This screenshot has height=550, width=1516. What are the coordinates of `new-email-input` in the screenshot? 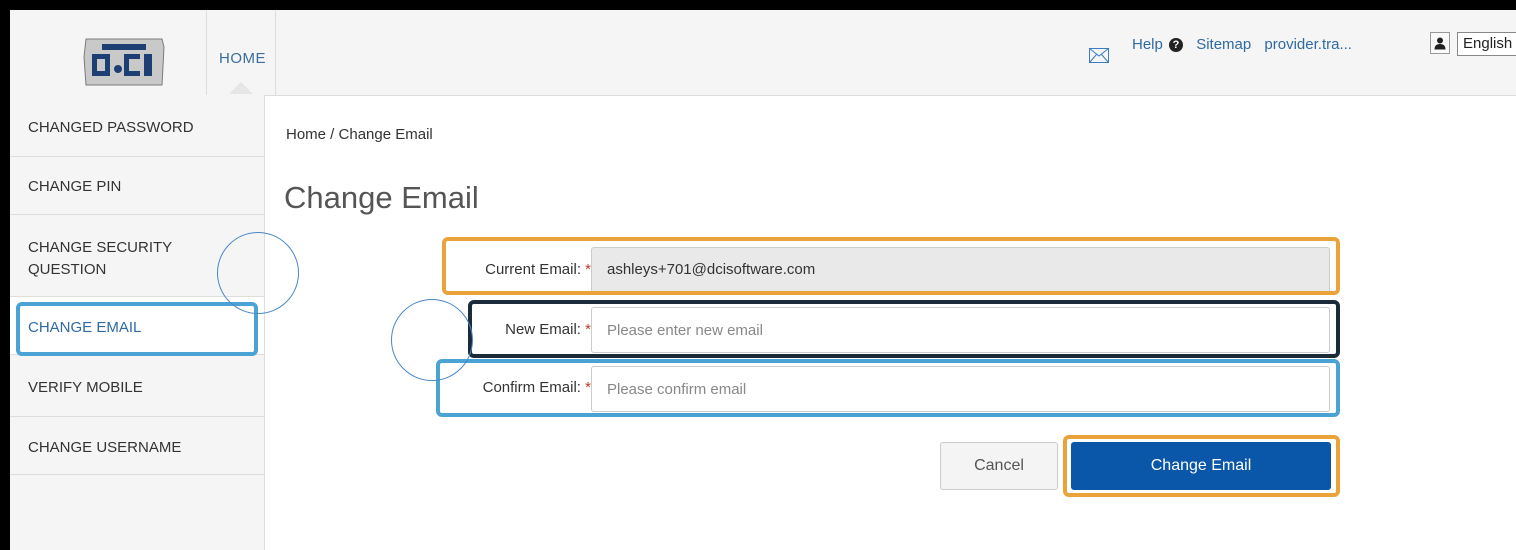 It's located at (960, 330).